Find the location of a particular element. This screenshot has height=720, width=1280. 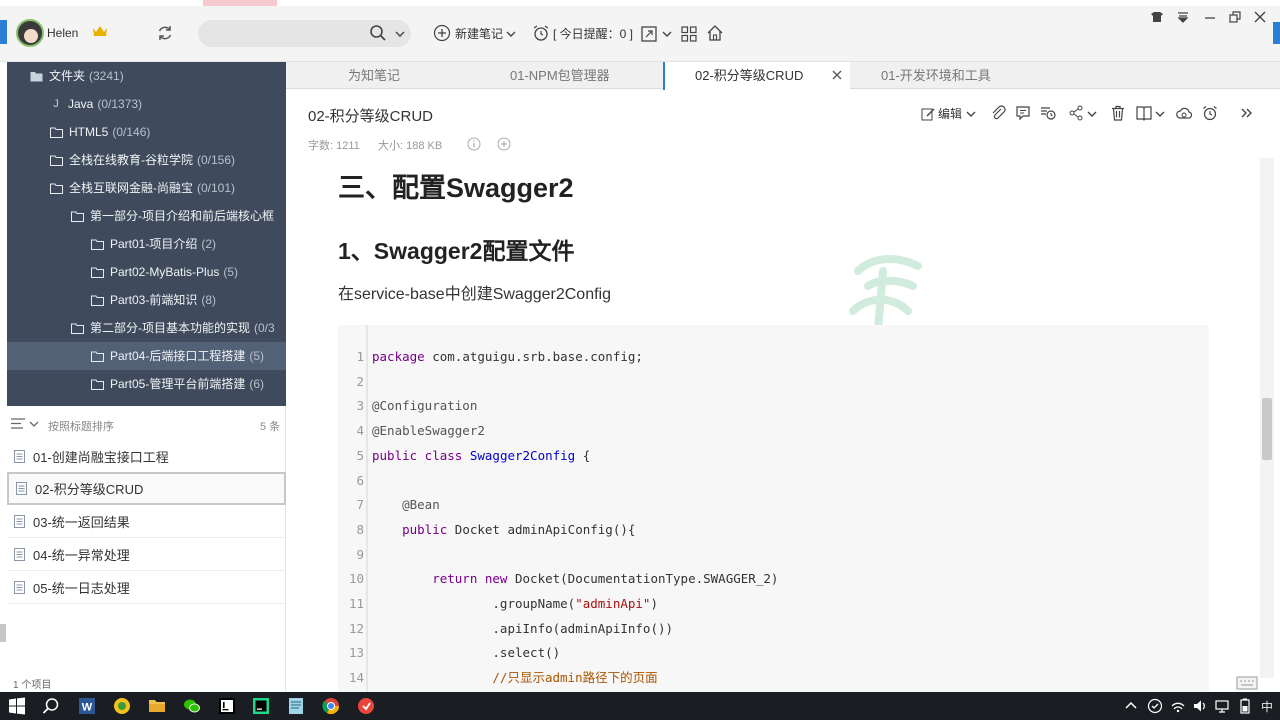

new-note-plus-icon is located at coordinates (442, 33).